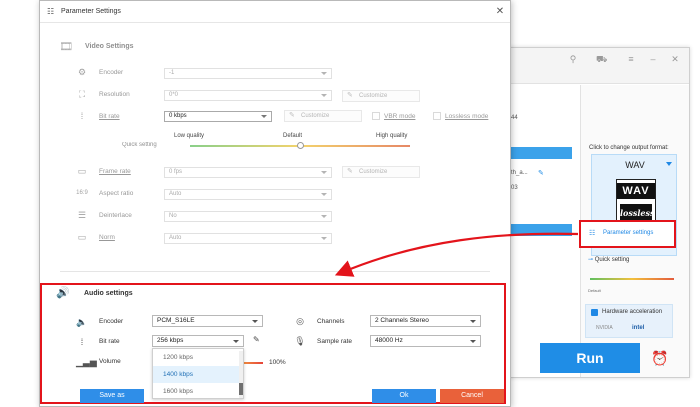 The image size is (700, 407). What do you see at coordinates (170, 340) in the screenshot?
I see `audio-bitrate-value: 256 kbps` at bounding box center [170, 340].